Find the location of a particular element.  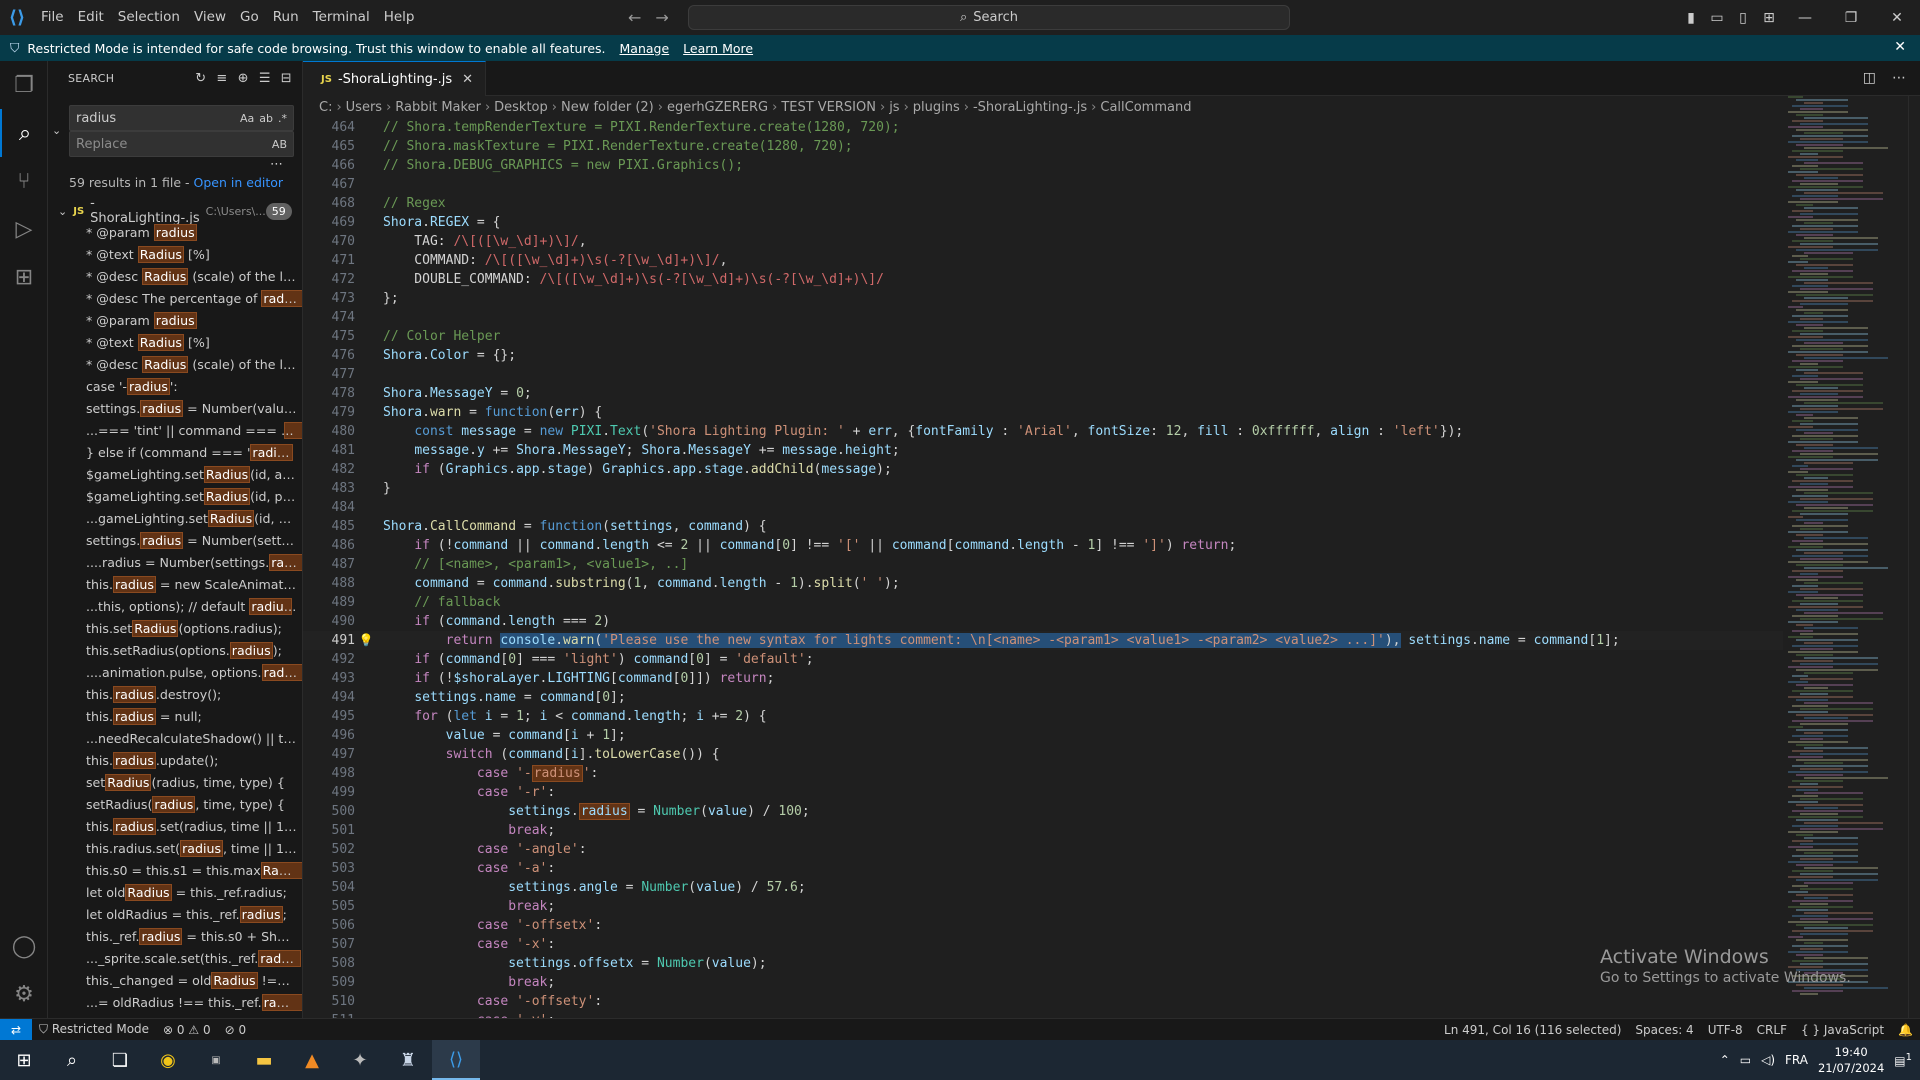

network-icon: ▭ is located at coordinates (1745, 1060).